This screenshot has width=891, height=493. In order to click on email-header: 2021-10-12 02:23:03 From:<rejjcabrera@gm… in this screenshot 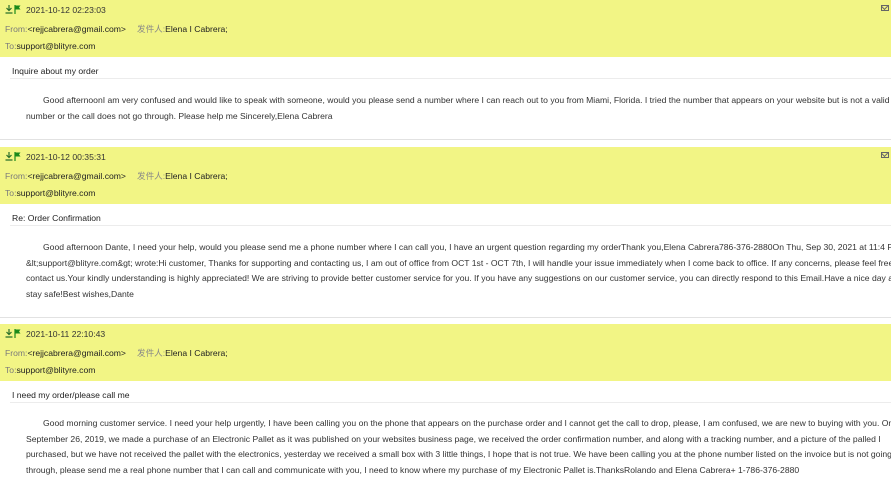, I will do `click(445, 28)`.